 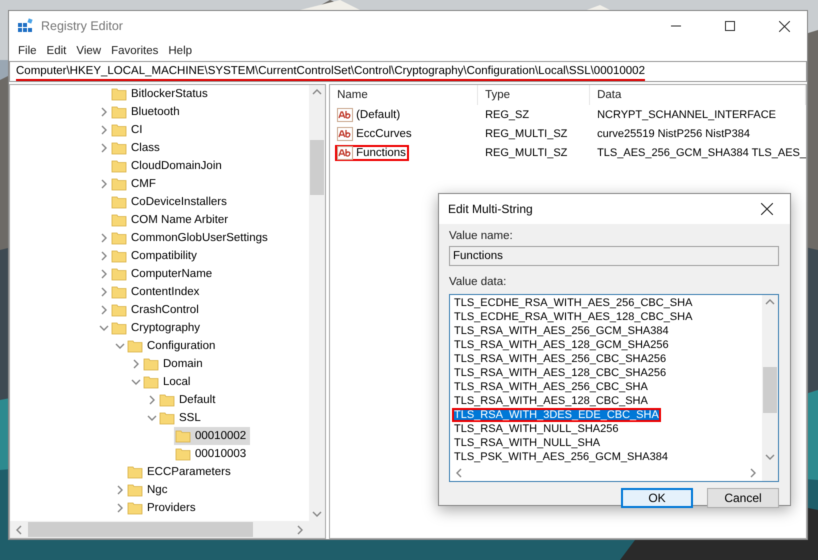 I want to click on tree-item: Local, so click(x=168, y=382).